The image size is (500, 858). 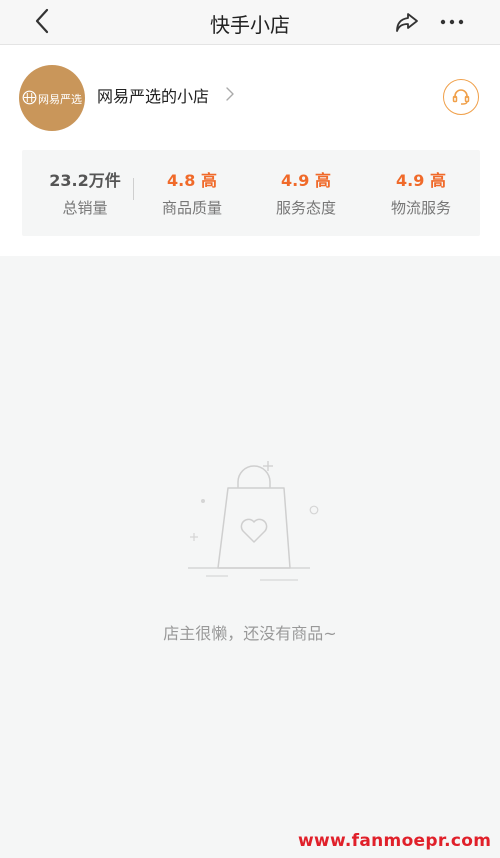 What do you see at coordinates (85, 194) in the screenshot?
I see `stat-total-sales: 23.2万件 总销量` at bounding box center [85, 194].